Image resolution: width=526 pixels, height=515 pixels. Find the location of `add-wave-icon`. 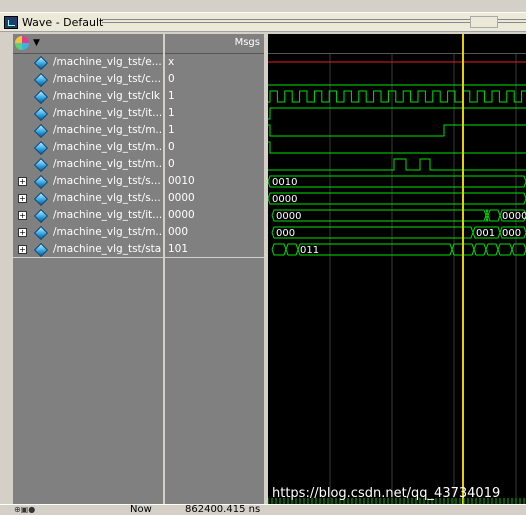

add-wave-icon is located at coordinates (22, 43).